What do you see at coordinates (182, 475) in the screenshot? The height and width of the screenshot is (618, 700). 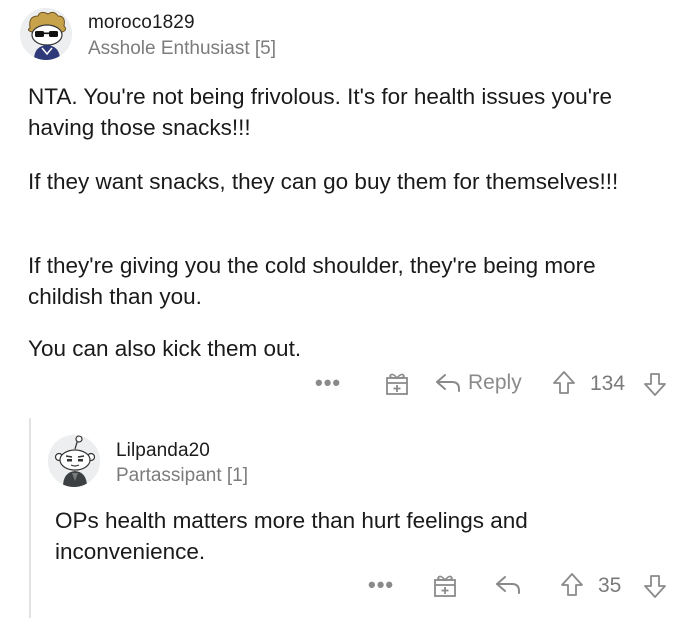 I see `user-flair: Partassipant [1]` at bounding box center [182, 475].